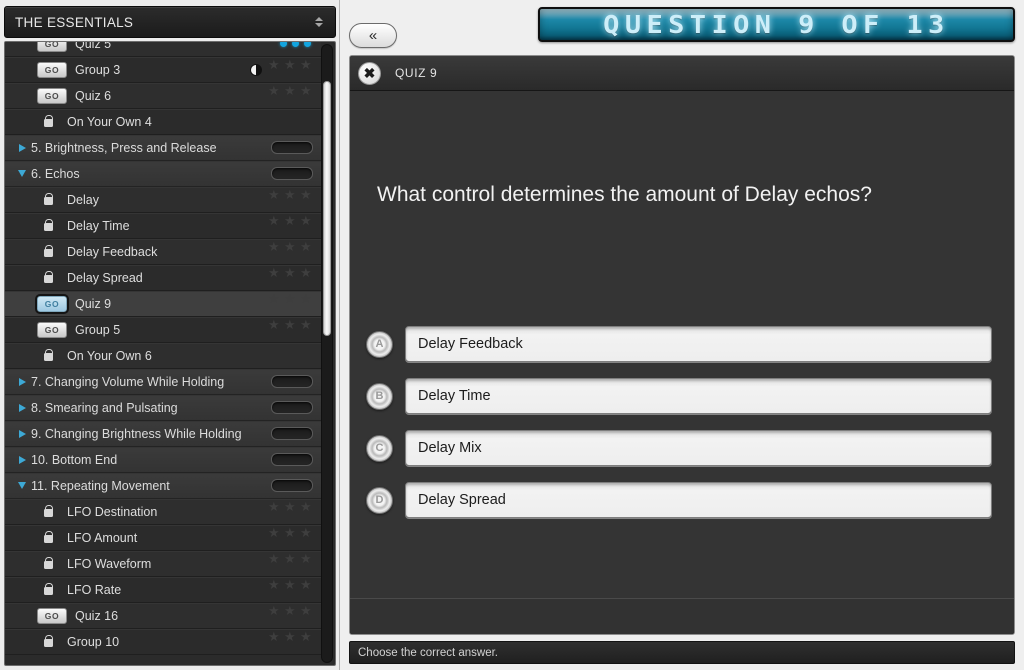 The height and width of the screenshot is (670, 1024). I want to click on sidebar-header: THE ESSENTIALS, so click(170, 22).